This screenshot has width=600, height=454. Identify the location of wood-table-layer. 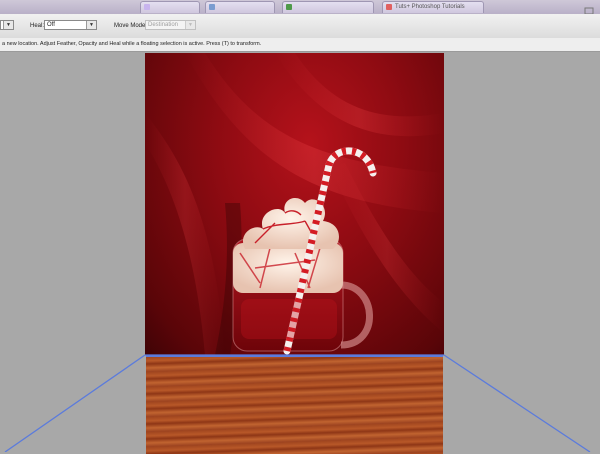
(294, 404).